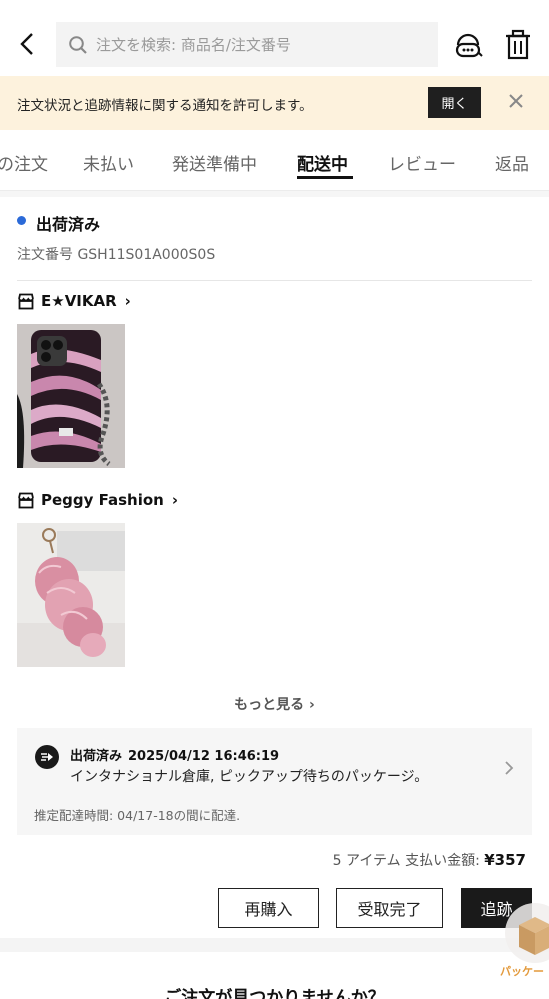 This screenshot has width=549, height=999. What do you see at coordinates (422, 162) in the screenshot?
I see `tab-review: レビュー` at bounding box center [422, 162].